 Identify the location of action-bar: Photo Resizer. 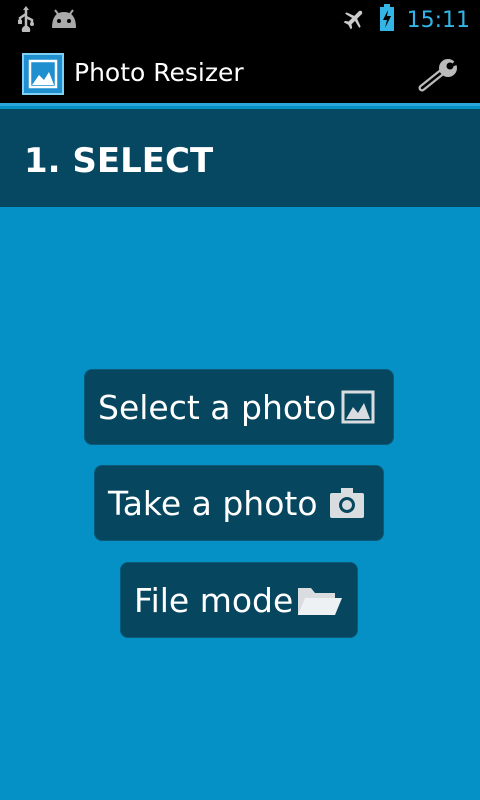
(240, 72).